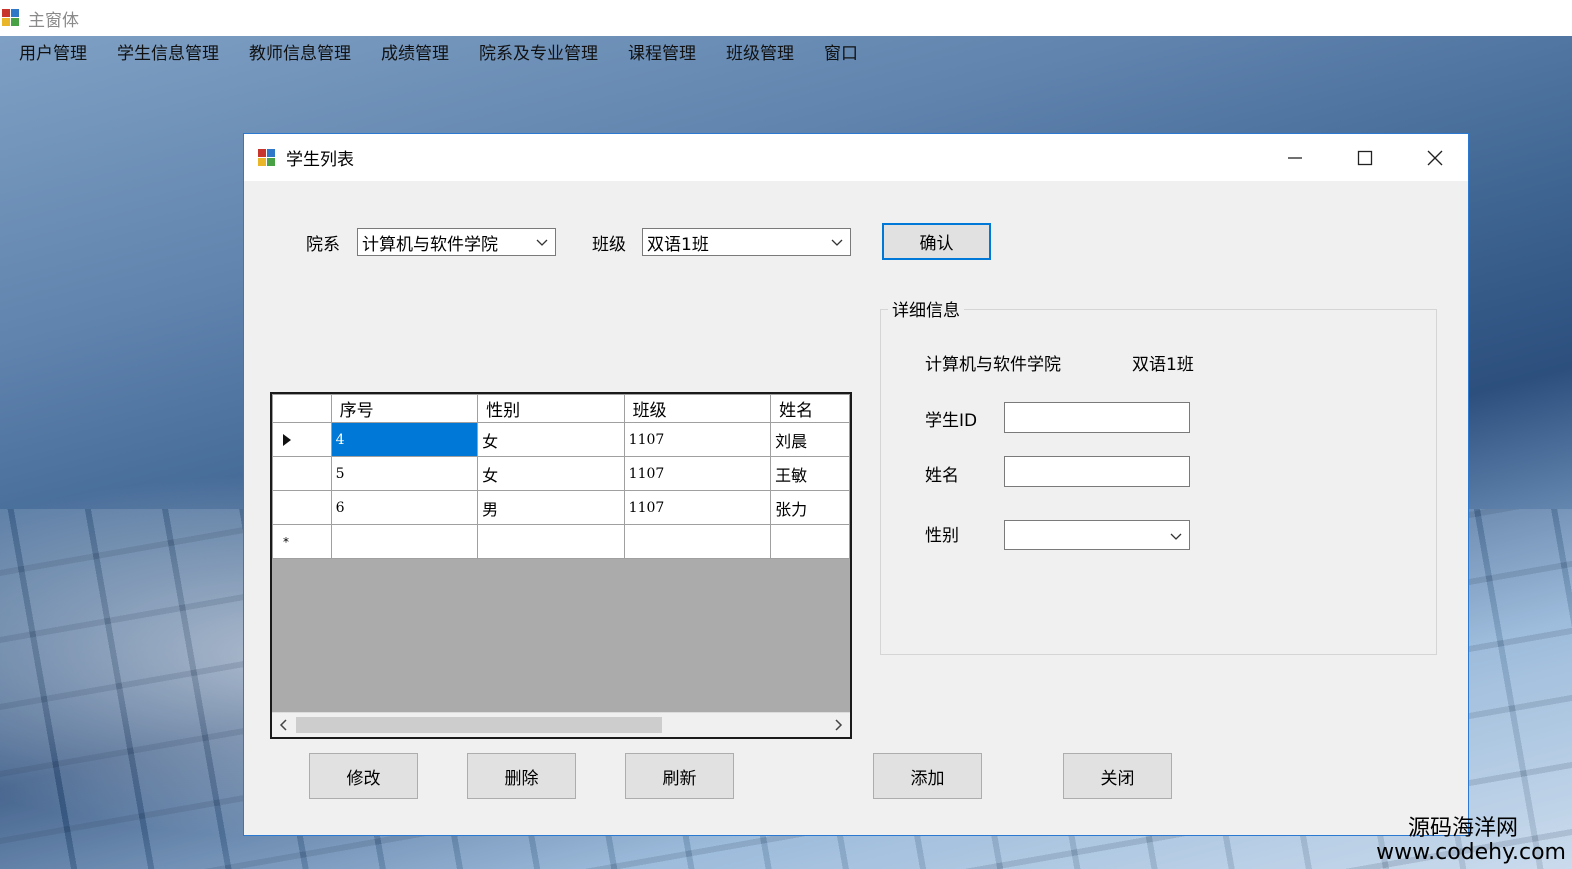 Image resolution: width=1572 pixels, height=869 pixels. Describe the element at coordinates (287, 439) in the screenshot. I see `current-row-arrow-icon` at that location.